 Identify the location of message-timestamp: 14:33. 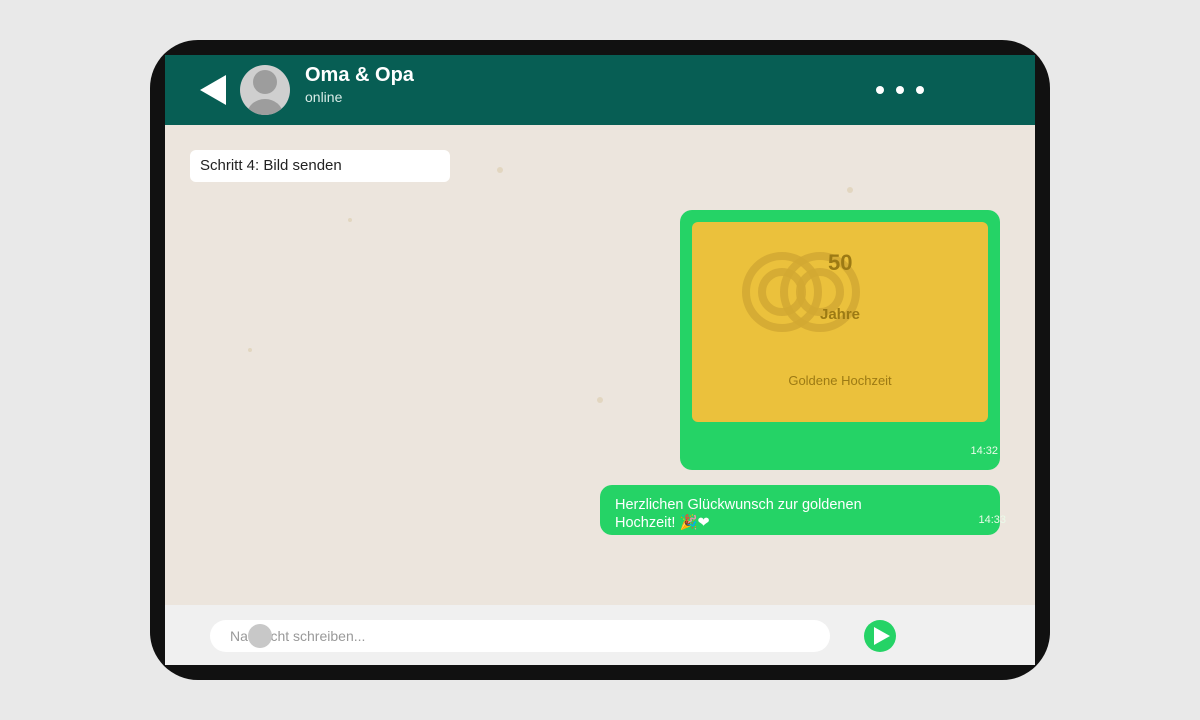
(992, 520).